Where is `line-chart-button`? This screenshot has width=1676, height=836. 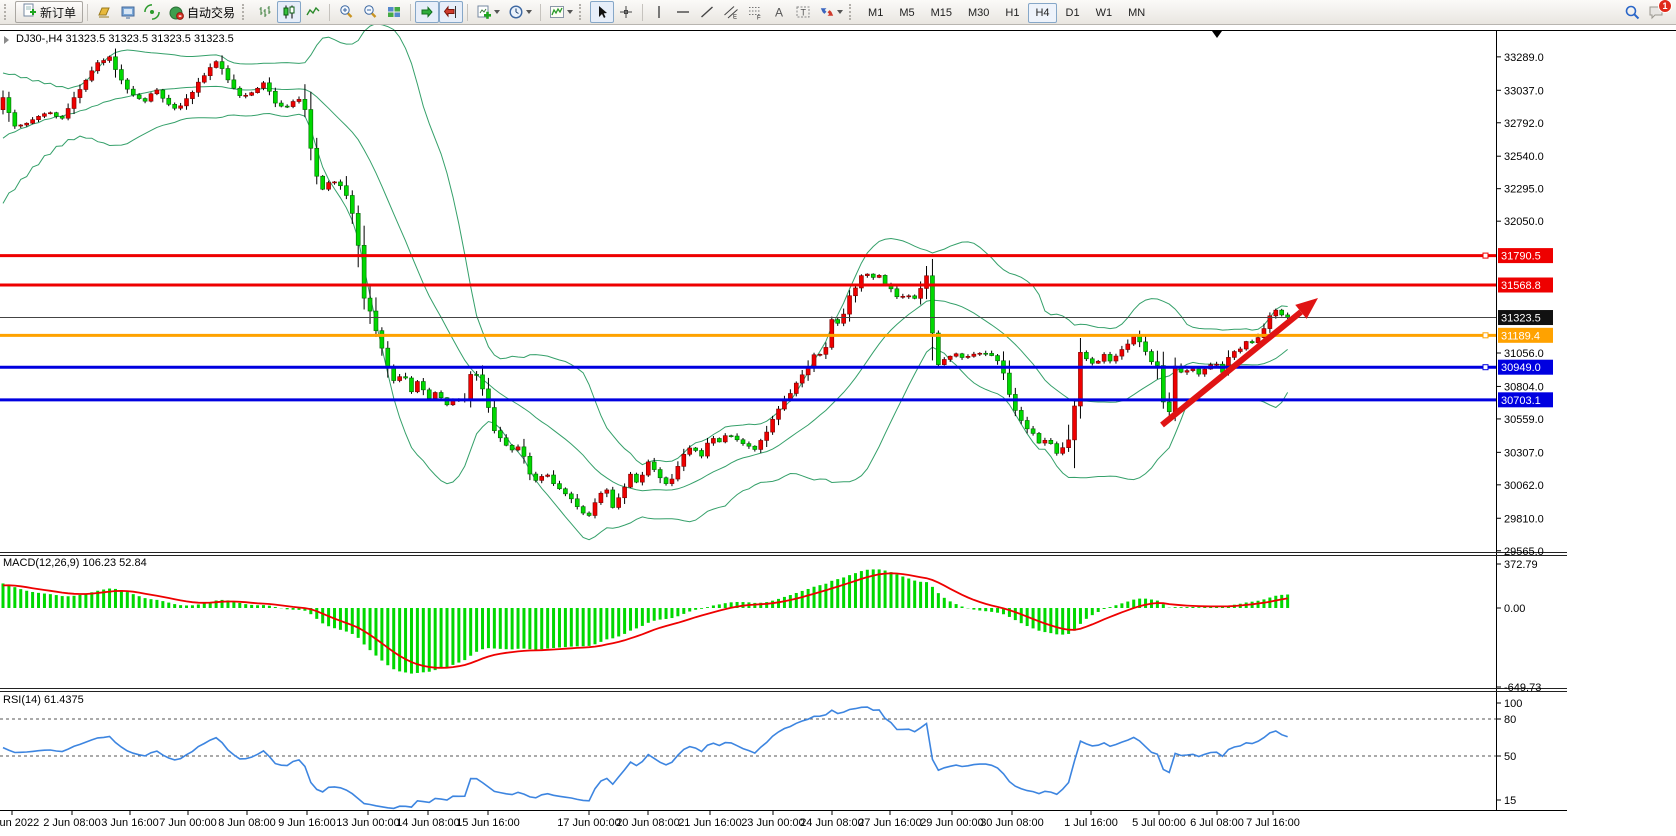
line-chart-button is located at coordinates (313, 12).